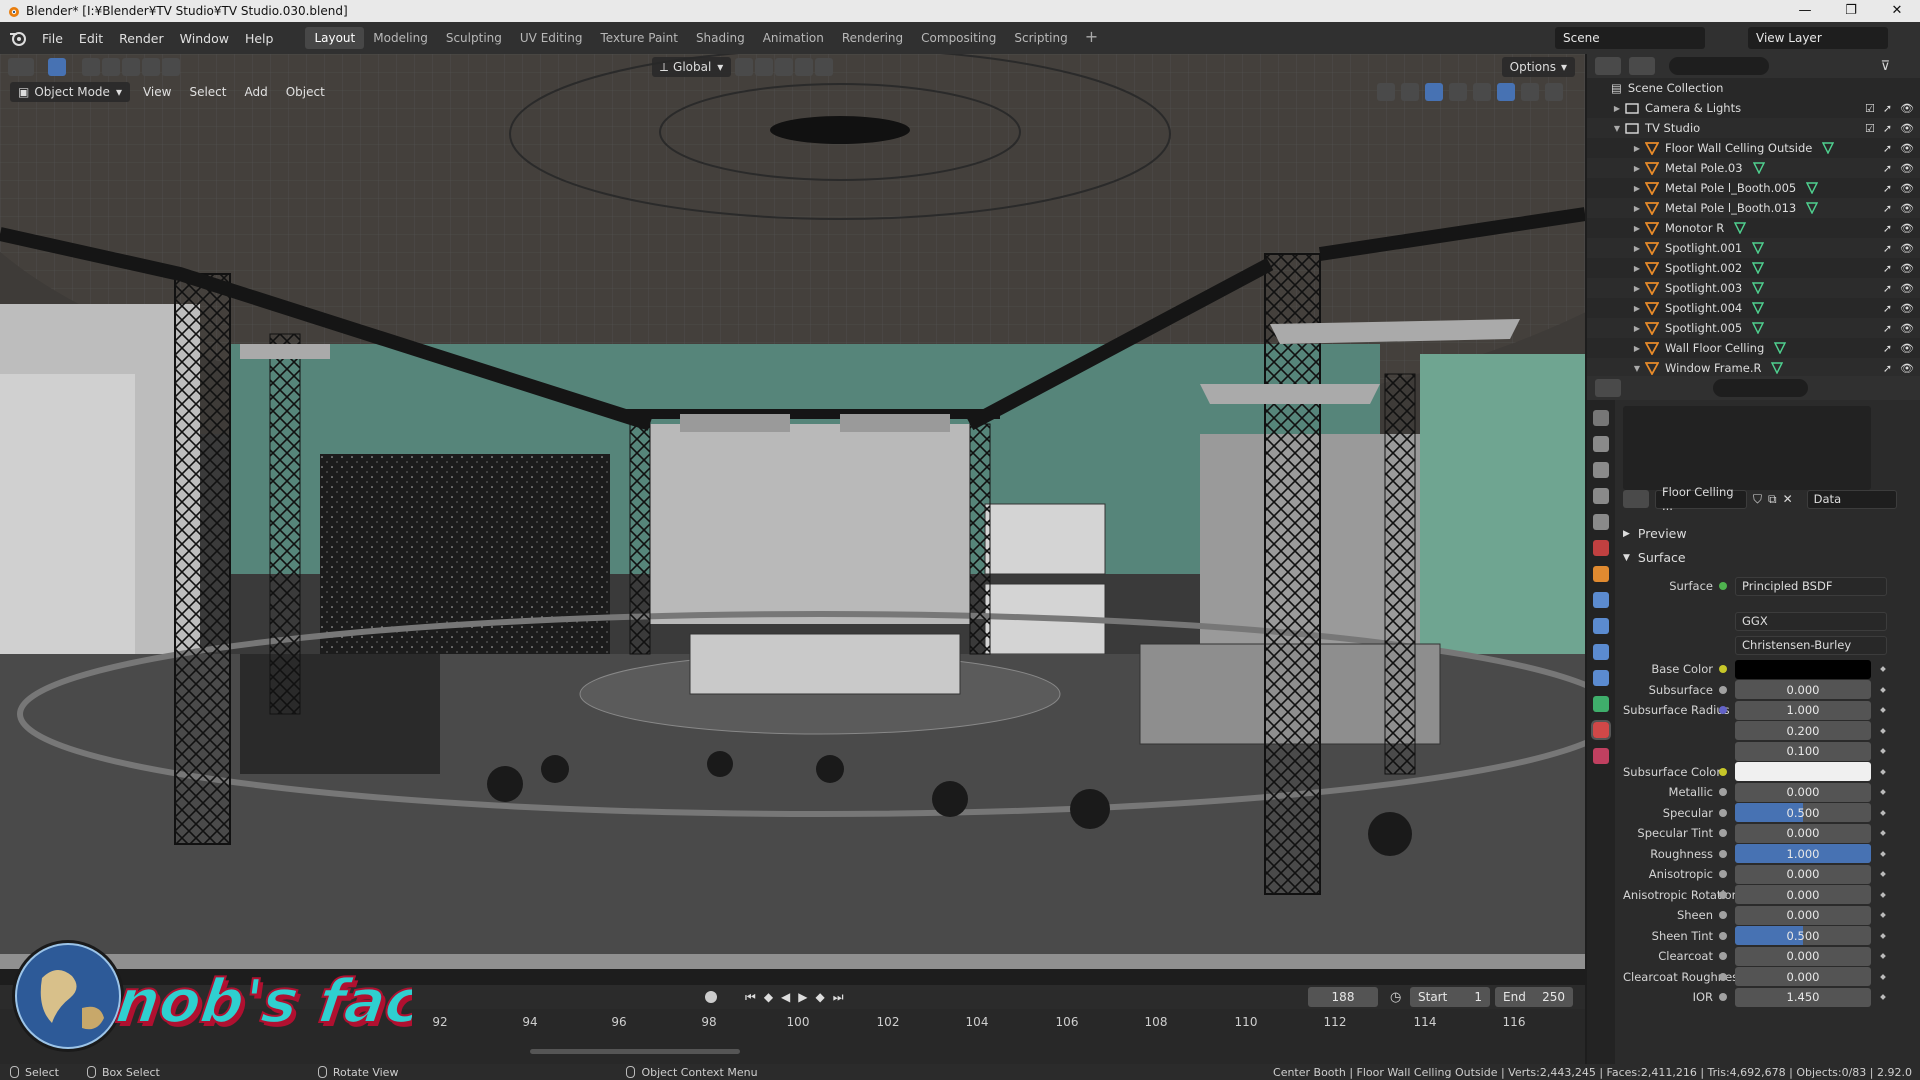 This screenshot has width=1920, height=1080. What do you see at coordinates (1753, 248) in the screenshot?
I see `outliner-item: ▶ Spotlight.001 ➚ 👁` at bounding box center [1753, 248].